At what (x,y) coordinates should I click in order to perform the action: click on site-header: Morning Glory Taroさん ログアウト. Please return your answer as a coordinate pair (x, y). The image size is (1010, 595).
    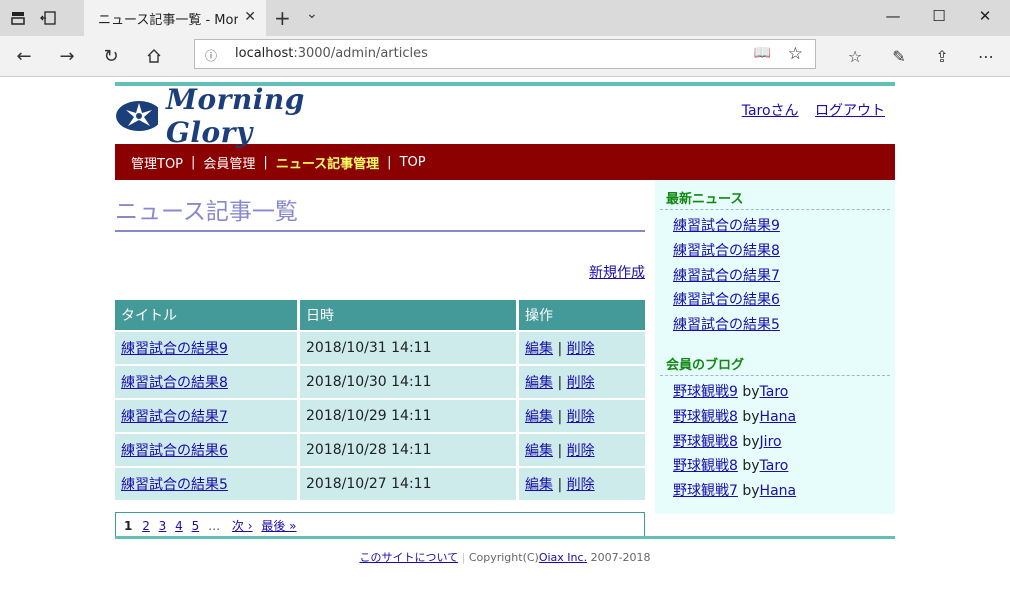
    Looking at the image, I should click on (505, 116).